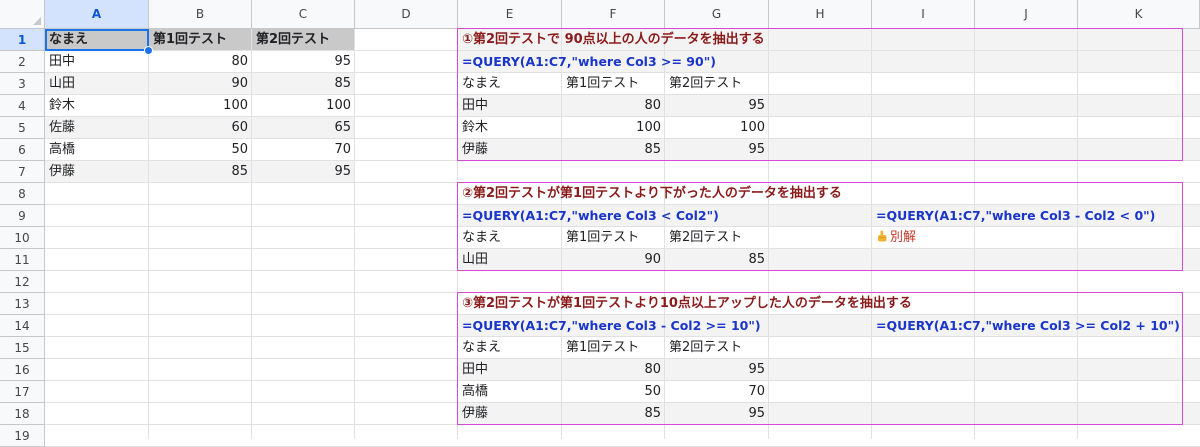  I want to click on active-cell-border, so click(97, 40).